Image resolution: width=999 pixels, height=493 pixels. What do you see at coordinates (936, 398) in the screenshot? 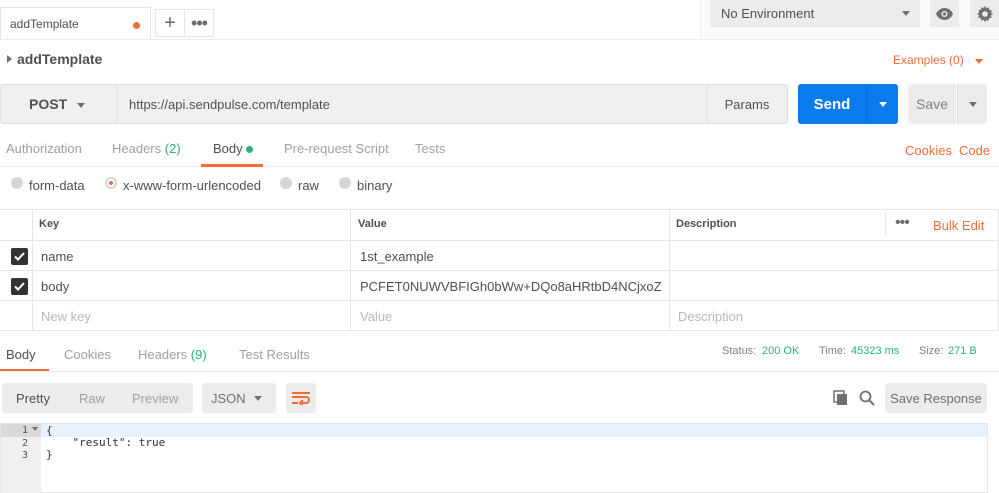
I see `save-response-button: Save Response` at bounding box center [936, 398].